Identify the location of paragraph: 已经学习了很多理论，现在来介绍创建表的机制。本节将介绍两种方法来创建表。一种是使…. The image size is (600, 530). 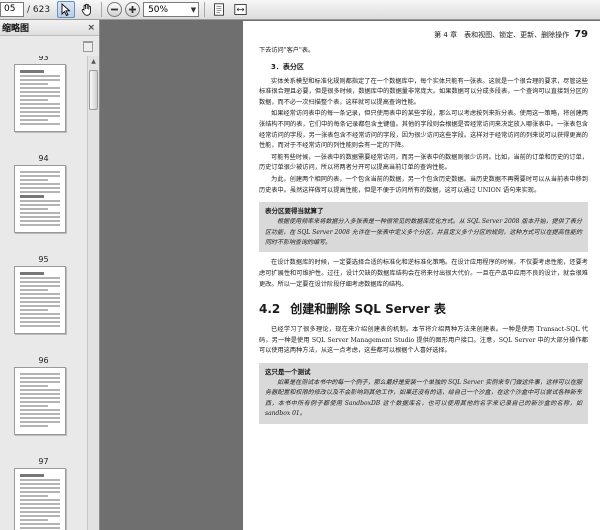
(423, 340).